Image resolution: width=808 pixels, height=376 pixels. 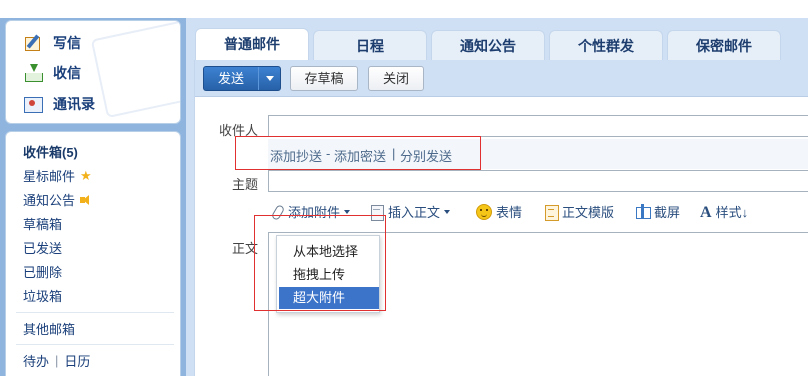 What do you see at coordinates (231, 78) in the screenshot?
I see `send-button: 发送` at bounding box center [231, 78].